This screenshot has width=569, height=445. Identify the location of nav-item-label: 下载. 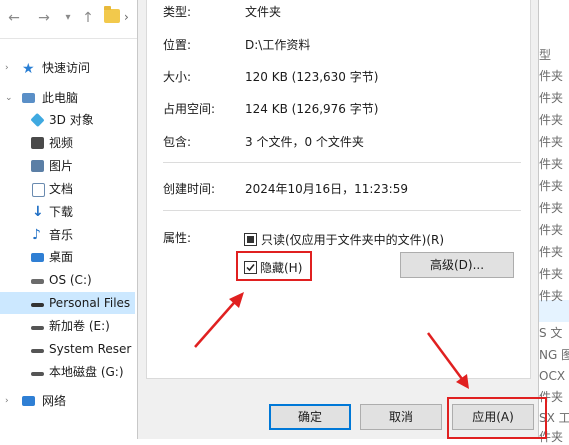
(61, 212).